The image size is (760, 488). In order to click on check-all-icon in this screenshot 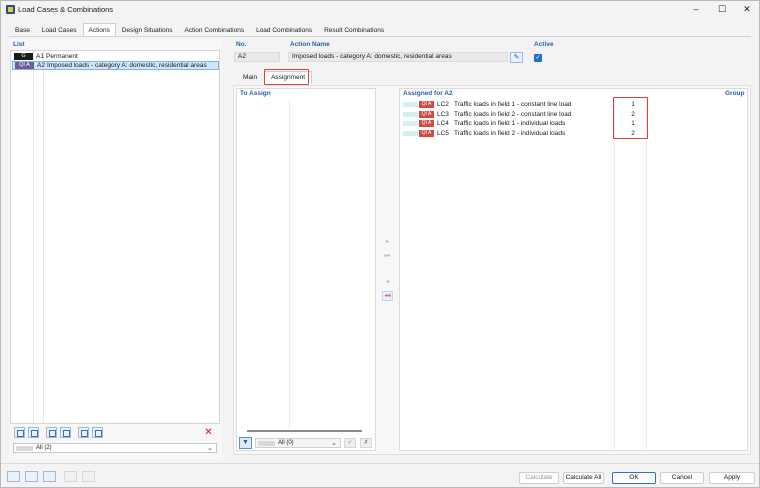, I will do `click(51, 432)`.